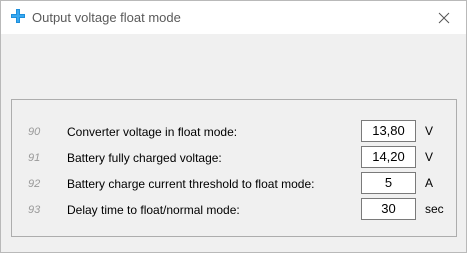  What do you see at coordinates (233, 17) in the screenshot?
I see `title-bar: Output voltage float mode` at bounding box center [233, 17].